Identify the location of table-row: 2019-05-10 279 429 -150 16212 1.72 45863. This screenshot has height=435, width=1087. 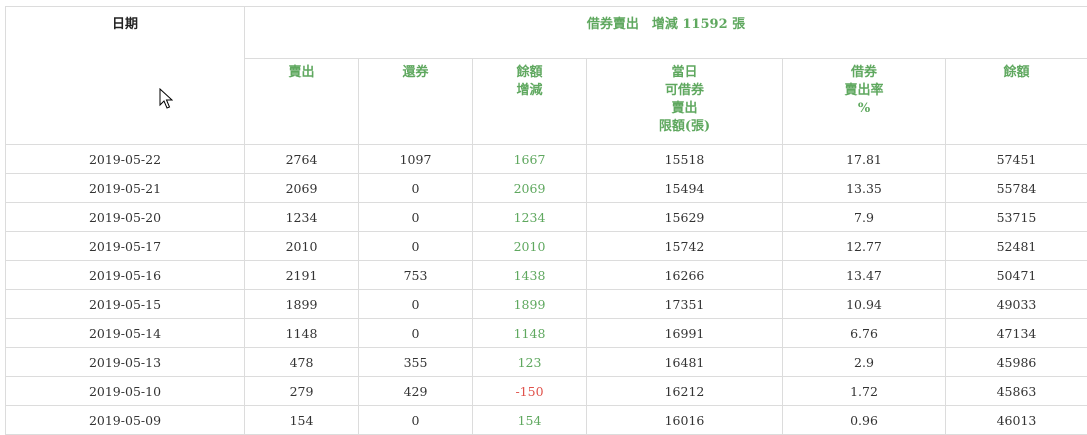
(546, 391).